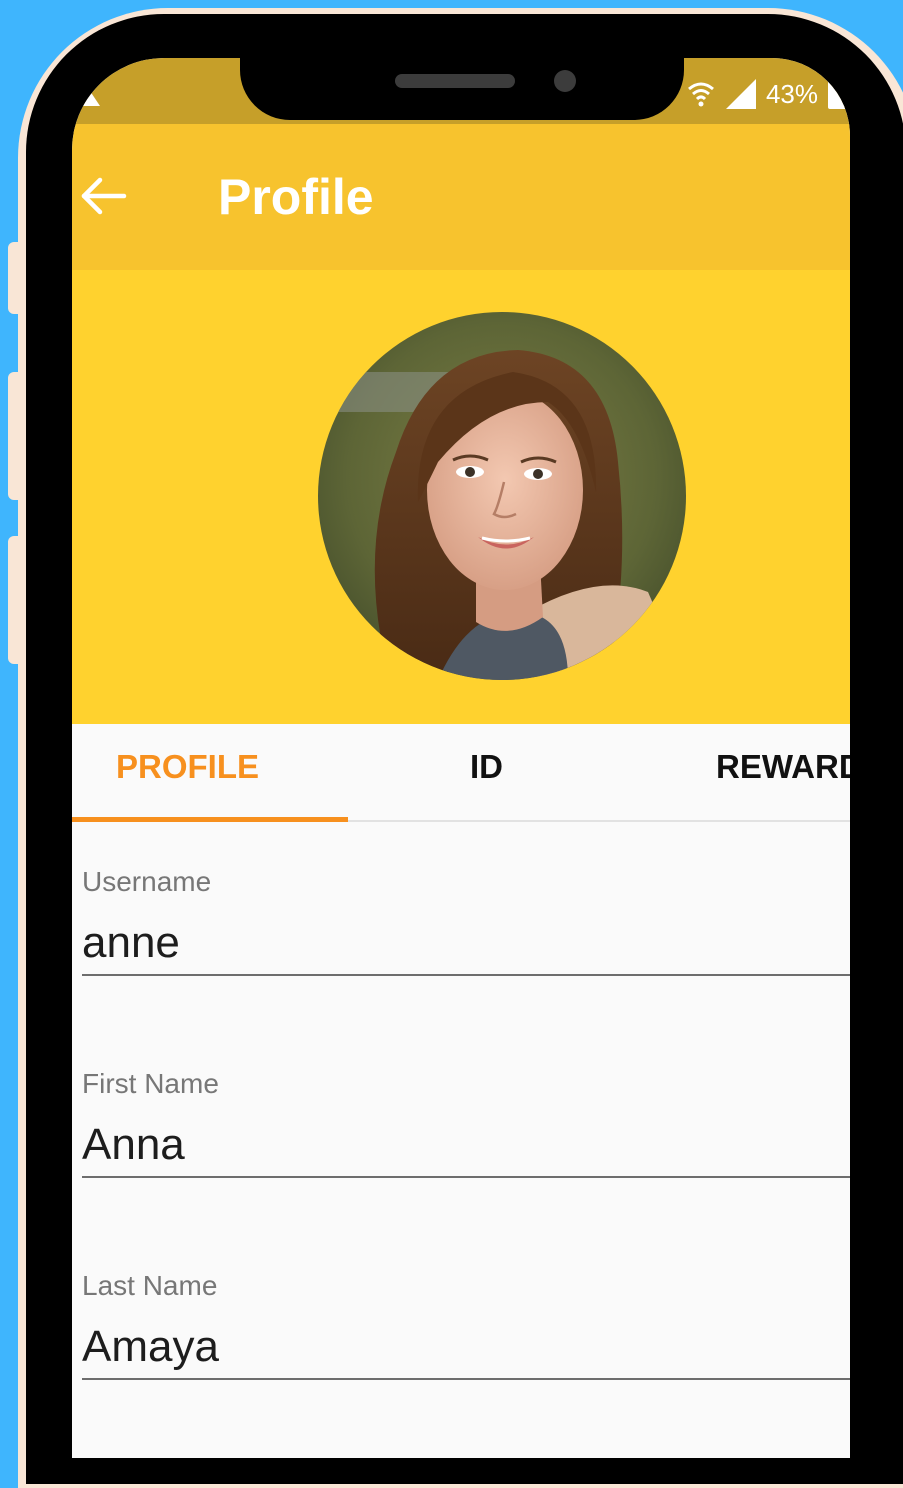 This screenshot has height=1488, width=903. I want to click on speaker-grille, so click(455, 81).